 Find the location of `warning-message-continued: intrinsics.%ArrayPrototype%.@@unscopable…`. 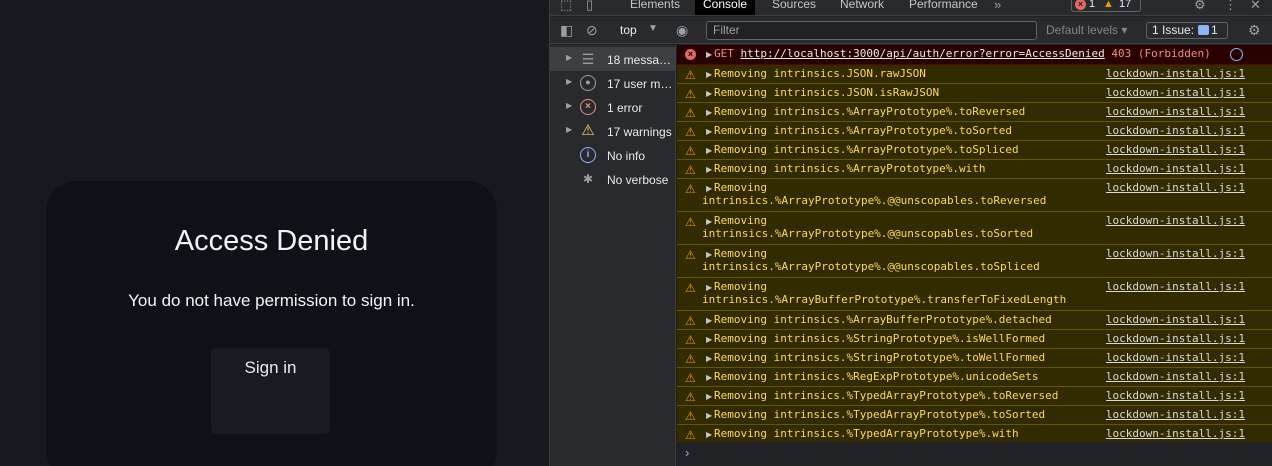

warning-message-continued: intrinsics.%ArrayPrototype%.@@unscopable… is located at coordinates (874, 200).